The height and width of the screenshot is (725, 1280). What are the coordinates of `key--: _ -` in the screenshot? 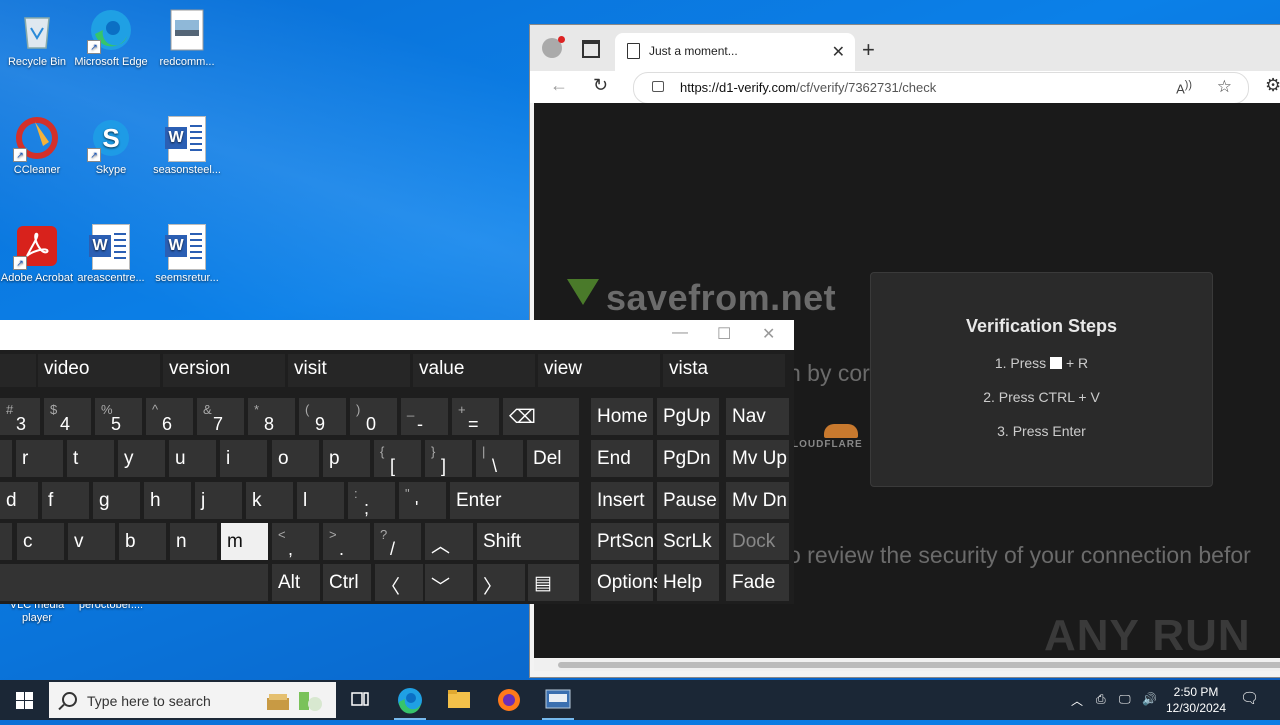 It's located at (424, 416).